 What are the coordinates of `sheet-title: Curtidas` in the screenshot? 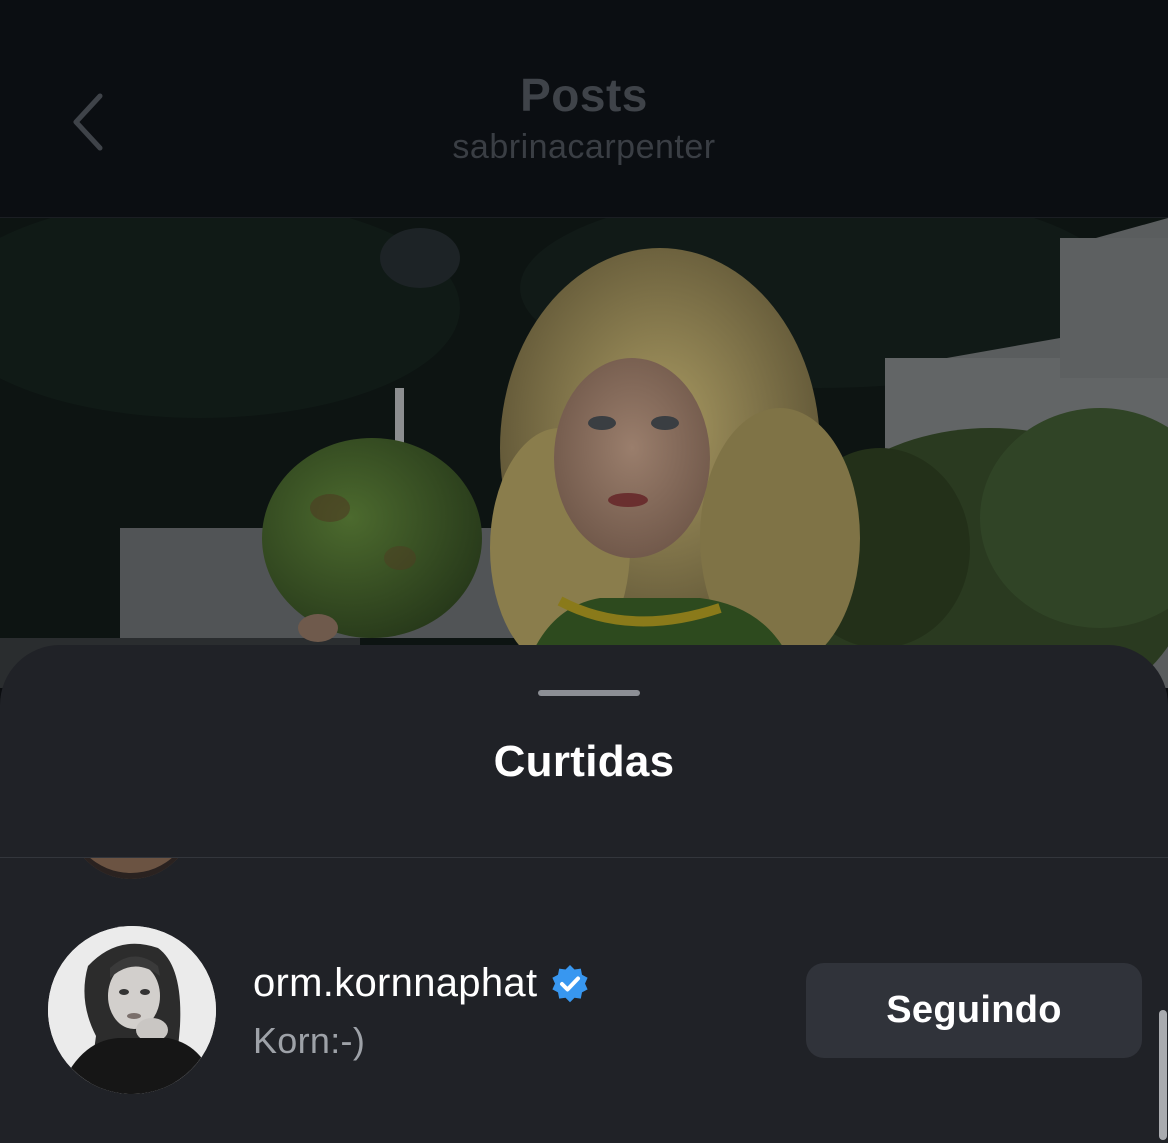 It's located at (584, 761).